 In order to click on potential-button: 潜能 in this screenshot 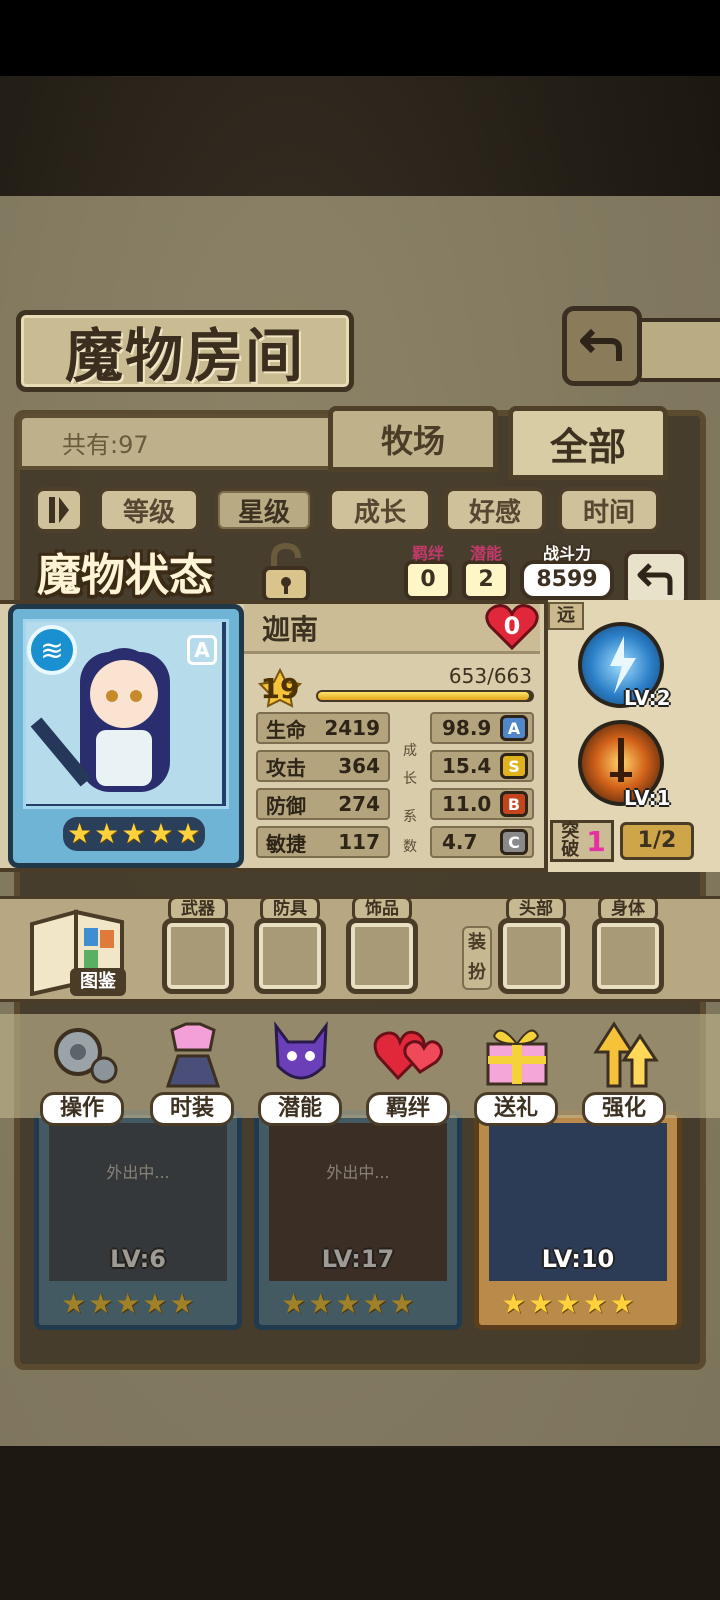, I will do `click(300, 1074)`.